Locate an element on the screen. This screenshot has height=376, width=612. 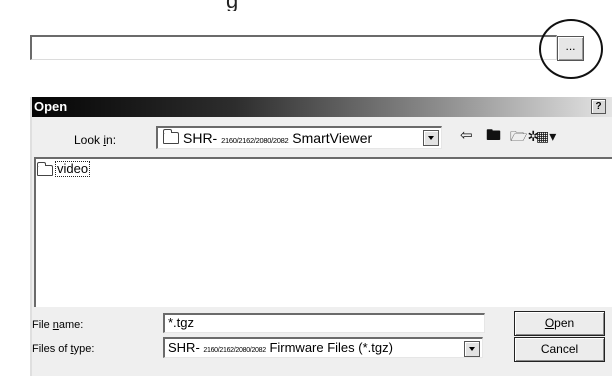
firmware-path-field is located at coordinates (293, 47).